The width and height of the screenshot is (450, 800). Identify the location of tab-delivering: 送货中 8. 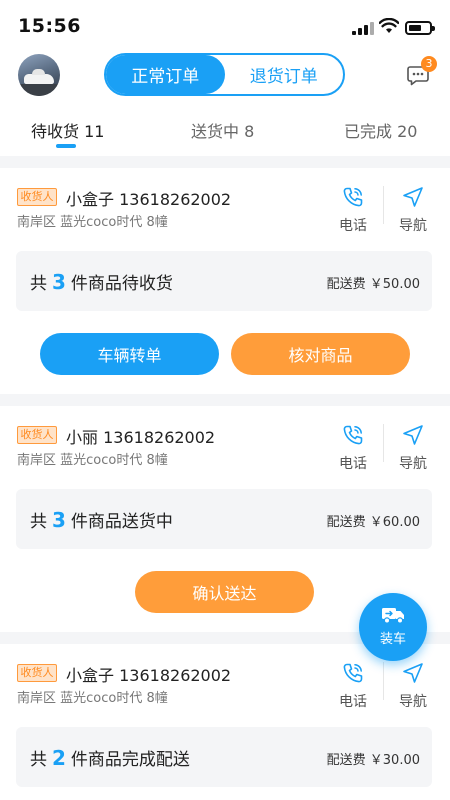
(222, 130).